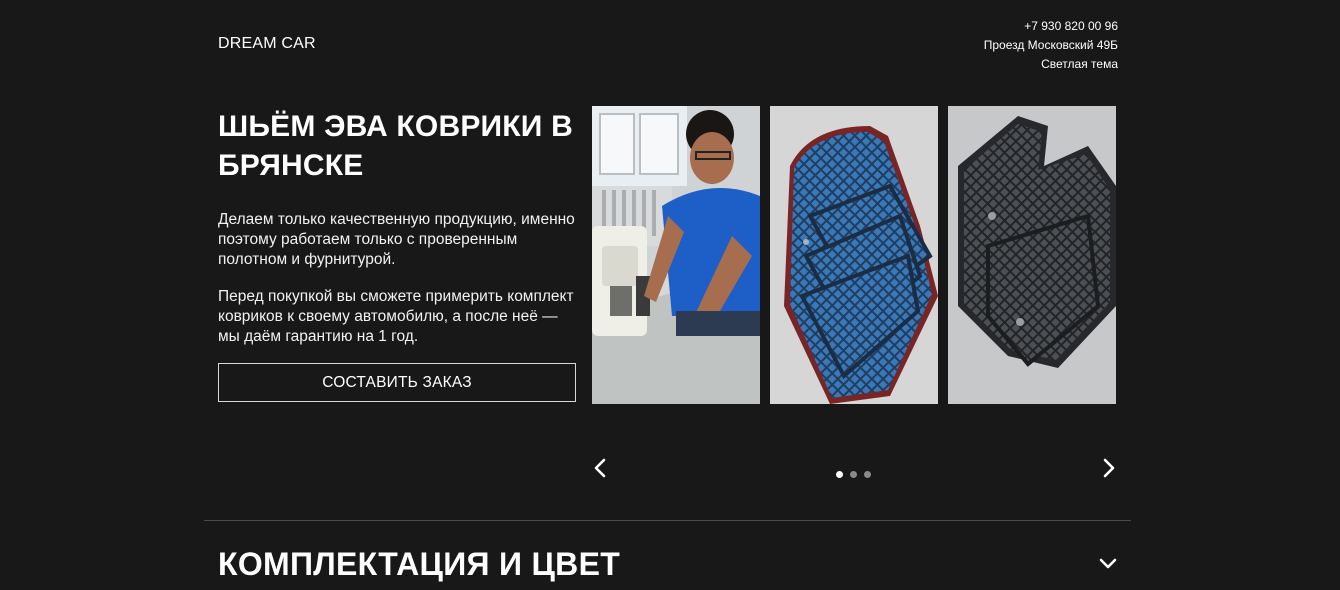 This screenshot has width=1340, height=590. Describe the element at coordinates (267, 44) in the screenshot. I see `brand-logo: DREAM CAR` at that location.